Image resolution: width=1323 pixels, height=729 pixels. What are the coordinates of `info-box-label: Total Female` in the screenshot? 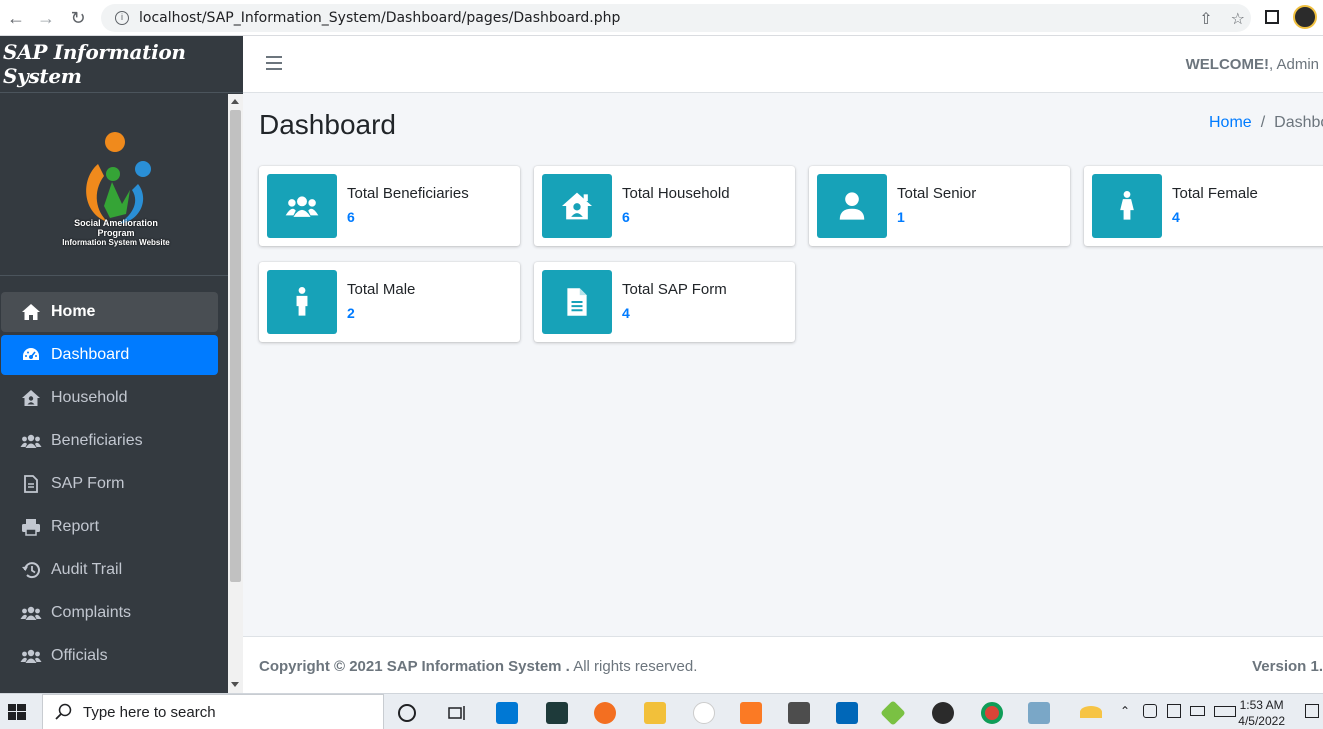 It's located at (1215, 193).